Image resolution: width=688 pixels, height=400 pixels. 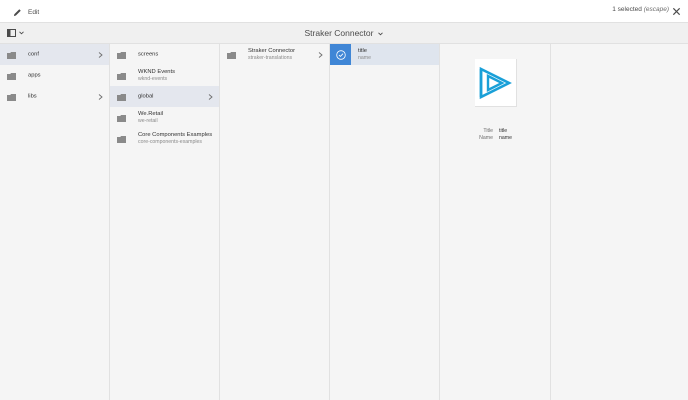 I want to click on item-label: screens, so click(x=148, y=54).